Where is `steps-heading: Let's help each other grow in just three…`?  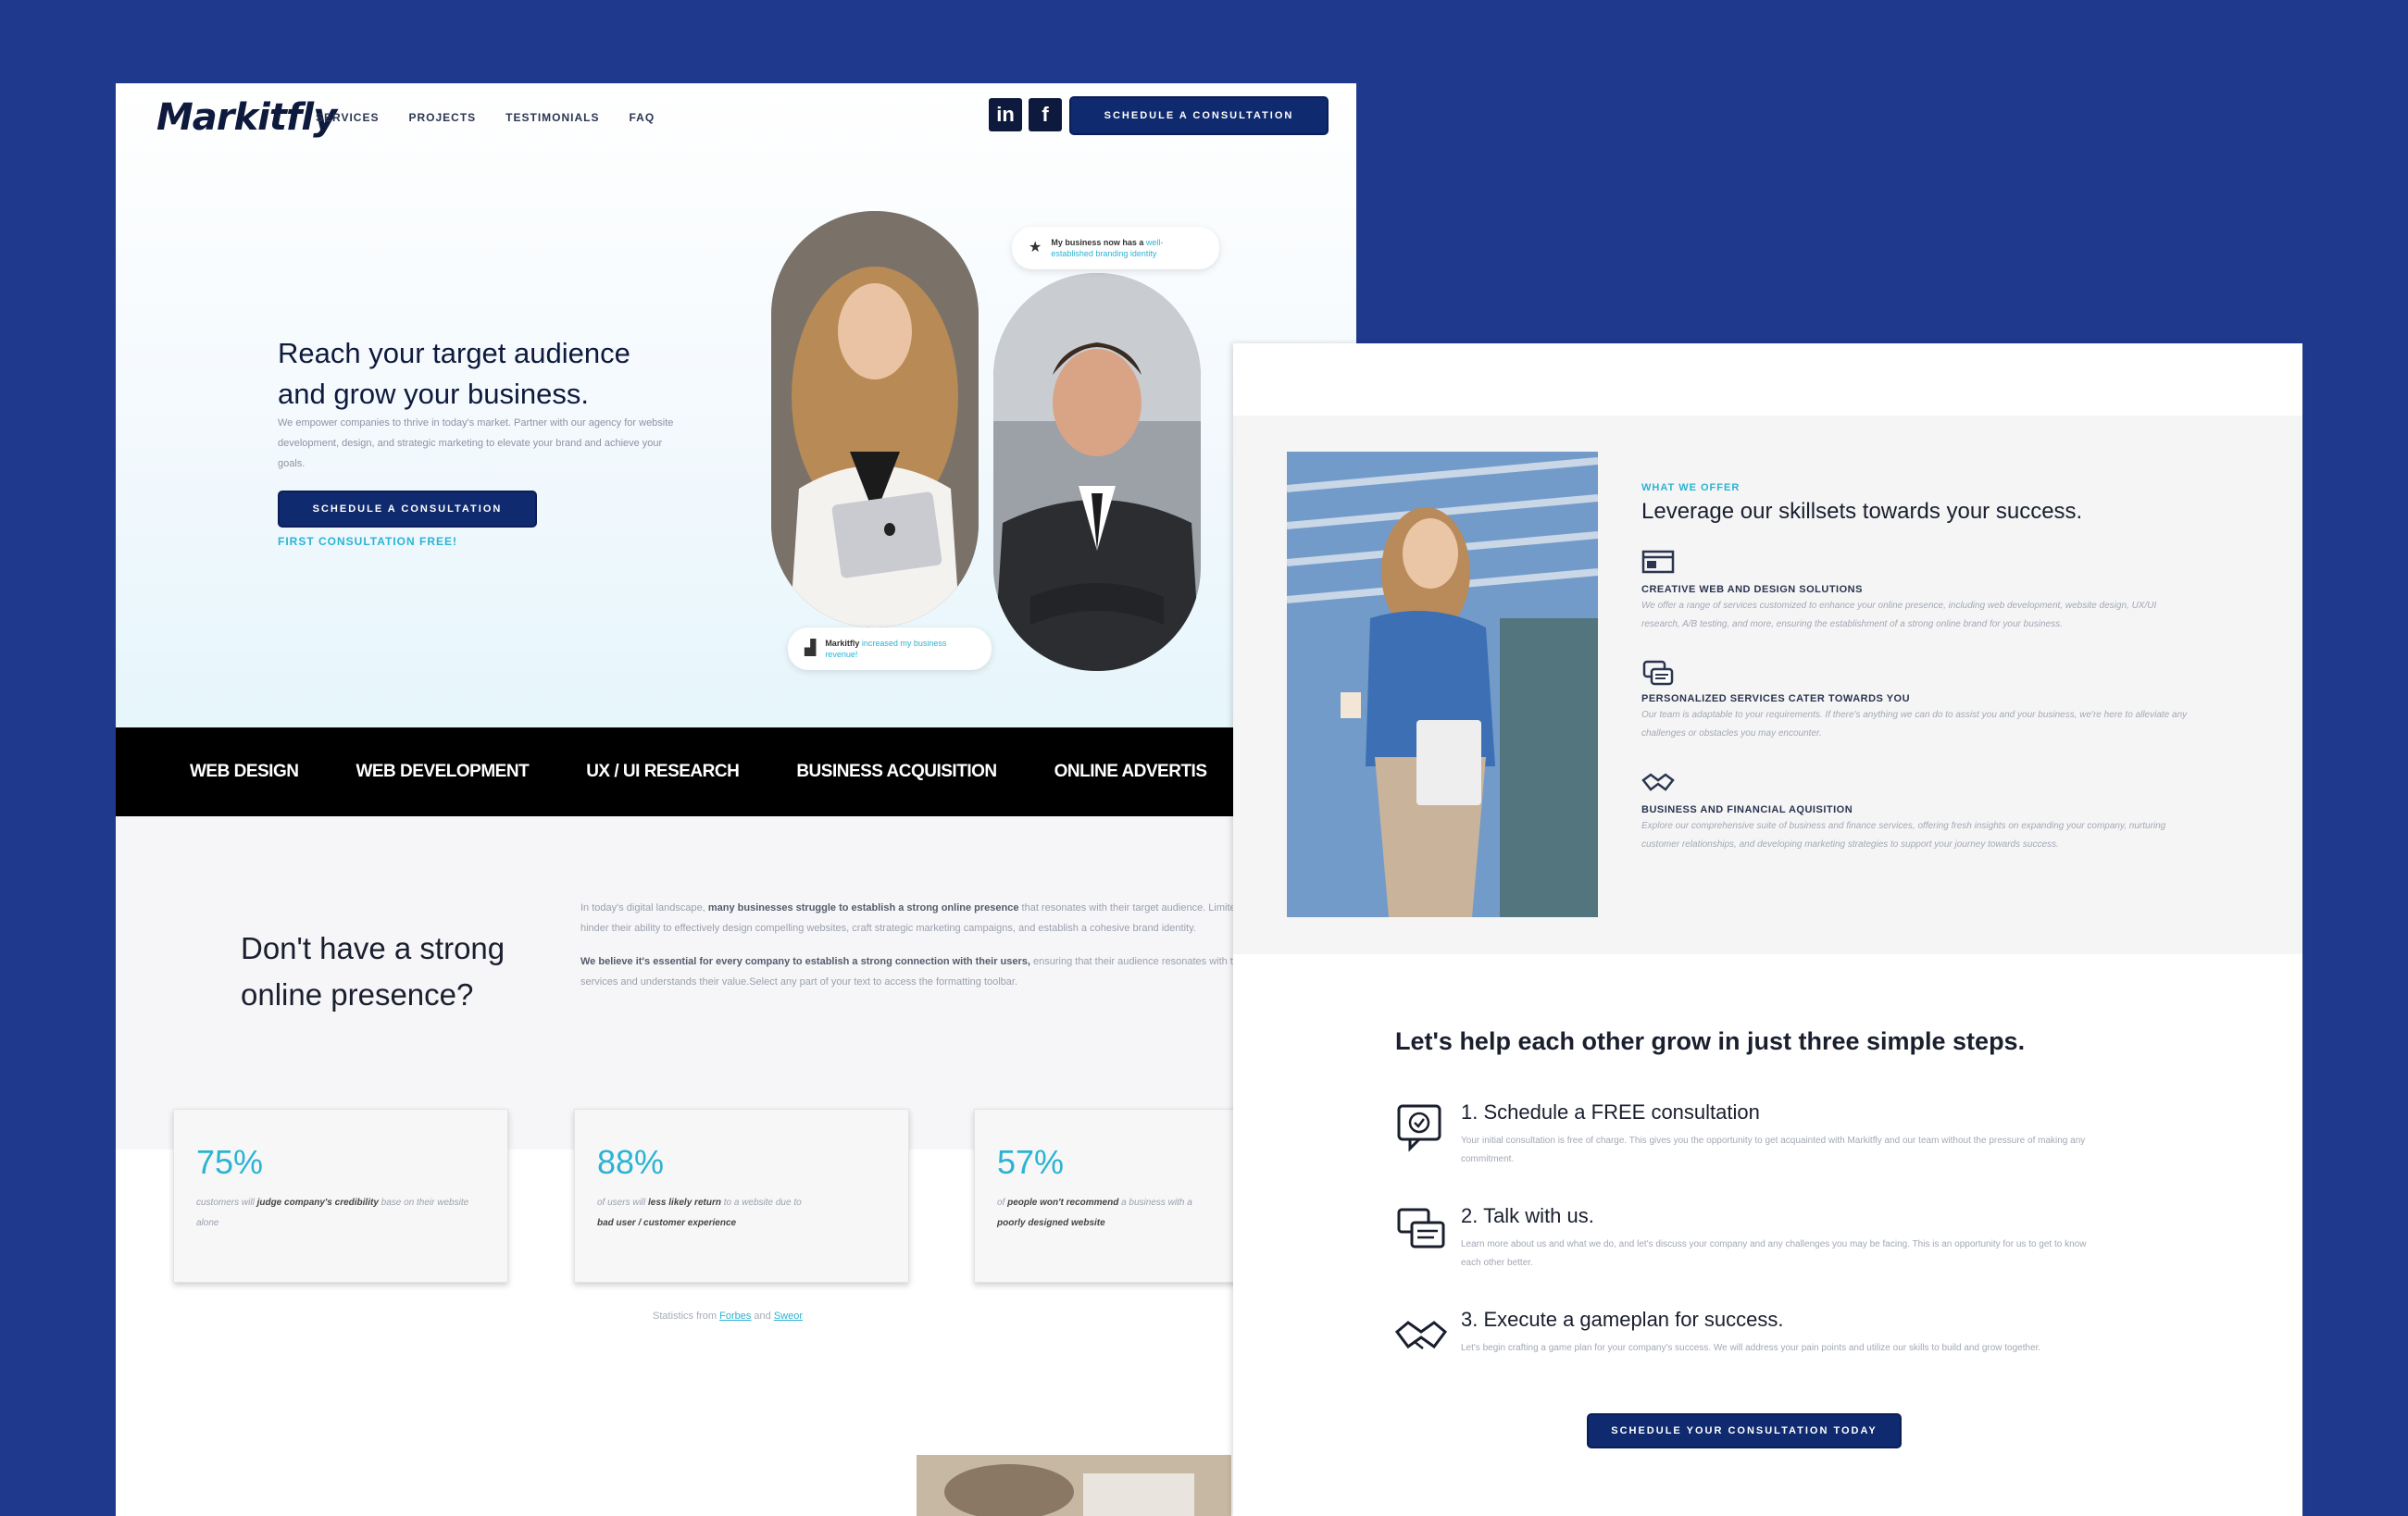 steps-heading: Let's help each other grow in just three… is located at coordinates (1710, 1041).